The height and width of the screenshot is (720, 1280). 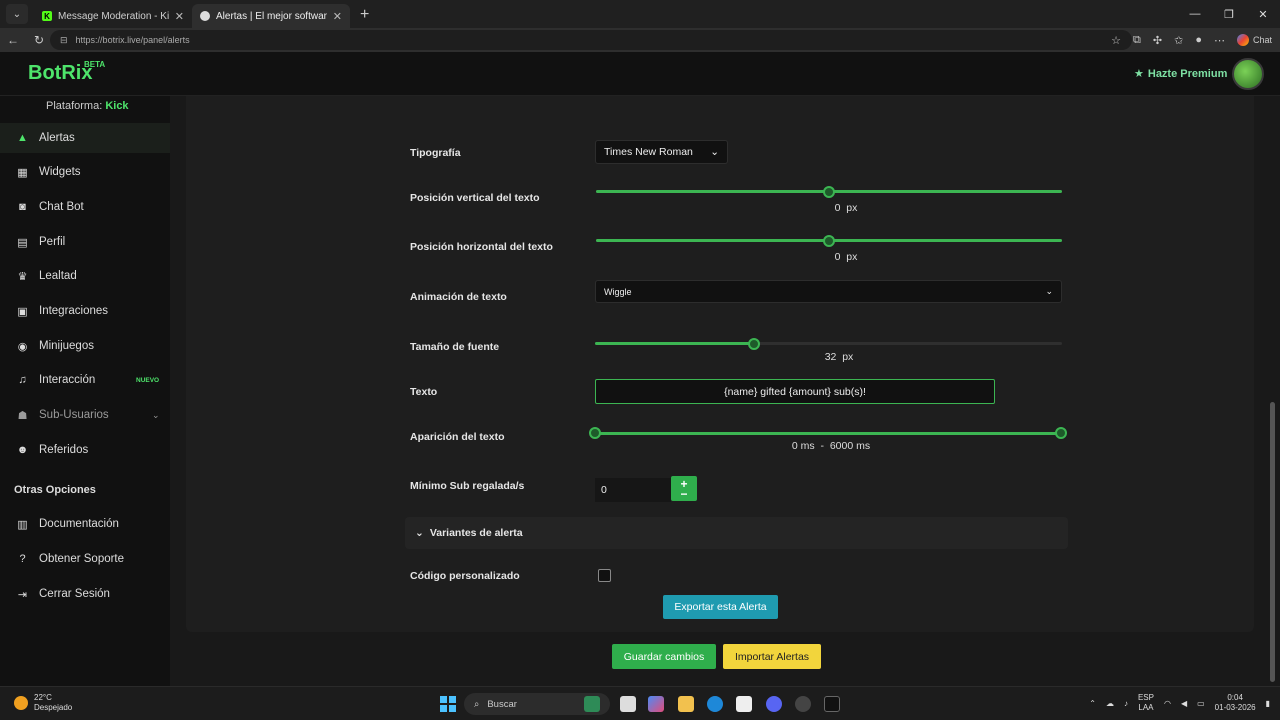 I want to click on wifi-icon: ◠, so click(x=1167, y=703).